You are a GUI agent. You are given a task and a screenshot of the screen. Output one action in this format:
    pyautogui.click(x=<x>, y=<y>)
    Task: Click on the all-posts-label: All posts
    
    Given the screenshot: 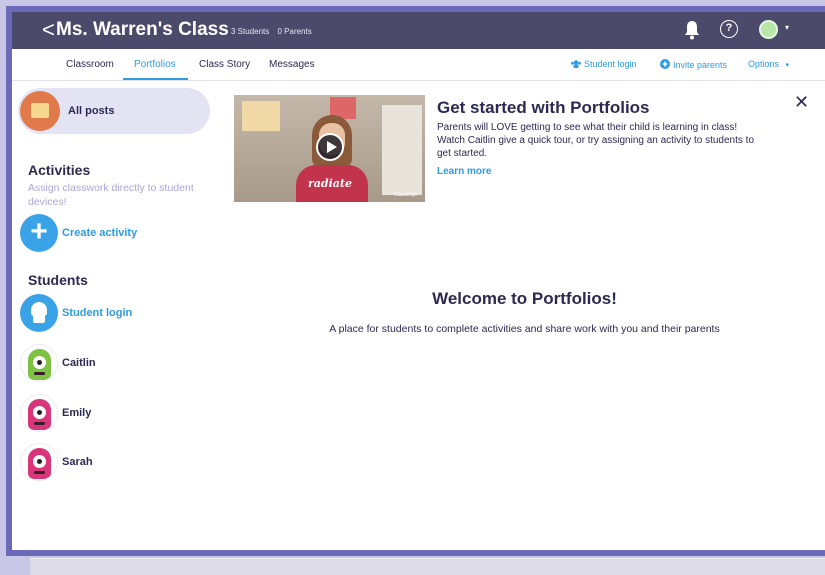 What is the action you would take?
    pyautogui.click(x=91, y=111)
    